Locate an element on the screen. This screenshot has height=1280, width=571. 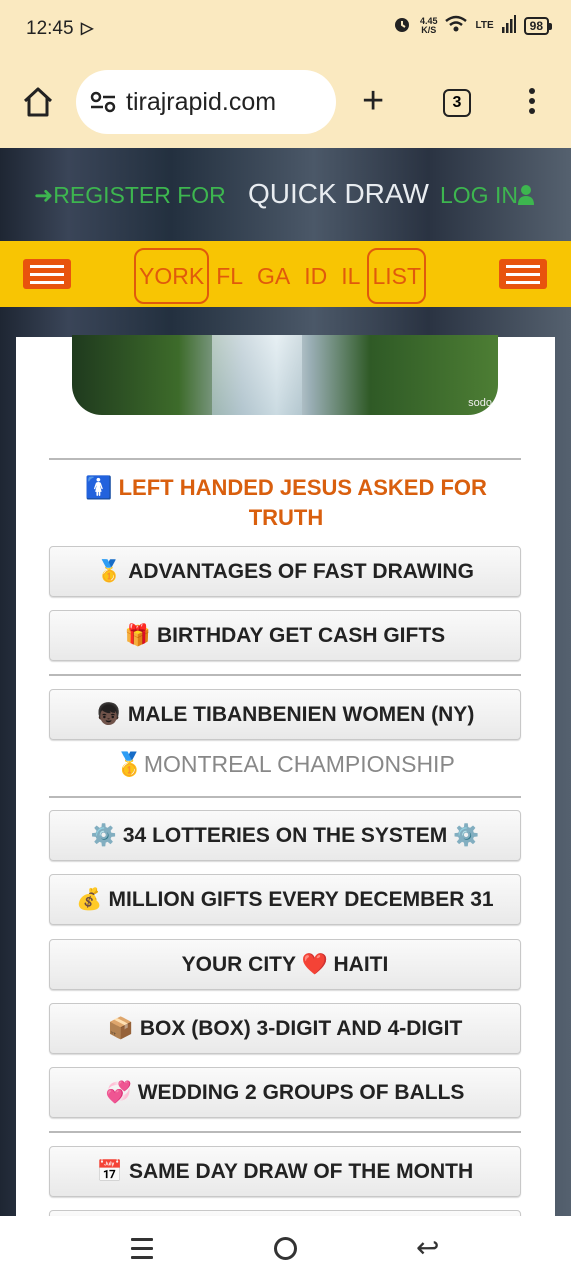
home-circle-icon is located at coordinates (285, 1248).